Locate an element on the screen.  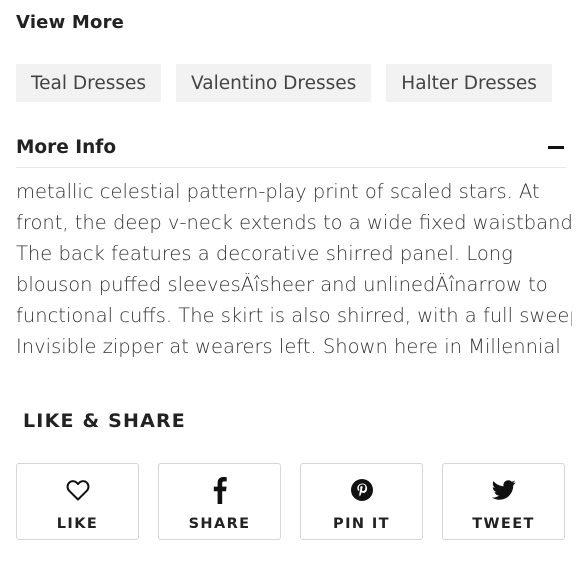
more-info-heading: More Info is located at coordinates (66, 147).